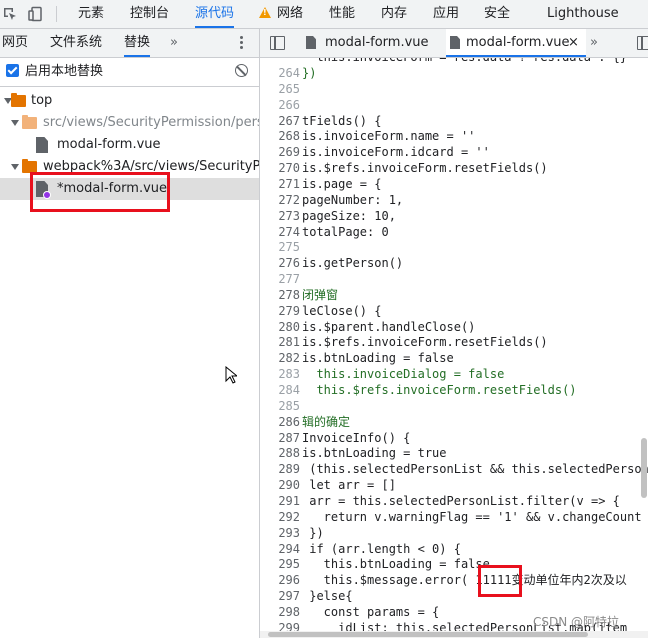  What do you see at coordinates (280, 358) in the screenshot?
I see `line-number: 282` at bounding box center [280, 358].